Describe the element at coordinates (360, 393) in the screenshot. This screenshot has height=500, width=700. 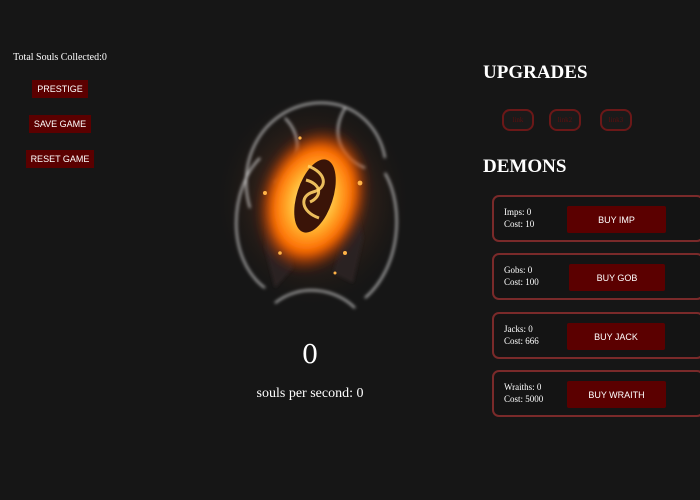
I see `sps-value: 0` at that location.